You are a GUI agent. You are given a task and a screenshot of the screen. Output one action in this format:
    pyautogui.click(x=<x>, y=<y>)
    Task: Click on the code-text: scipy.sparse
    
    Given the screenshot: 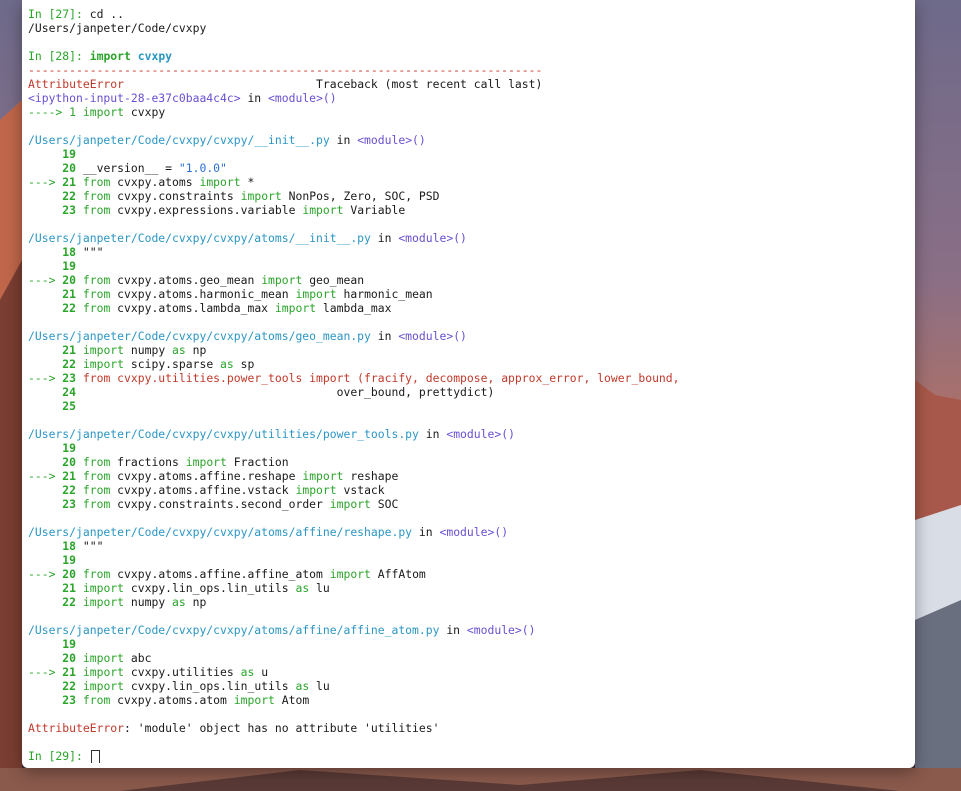 What is the action you would take?
    pyautogui.click(x=172, y=364)
    